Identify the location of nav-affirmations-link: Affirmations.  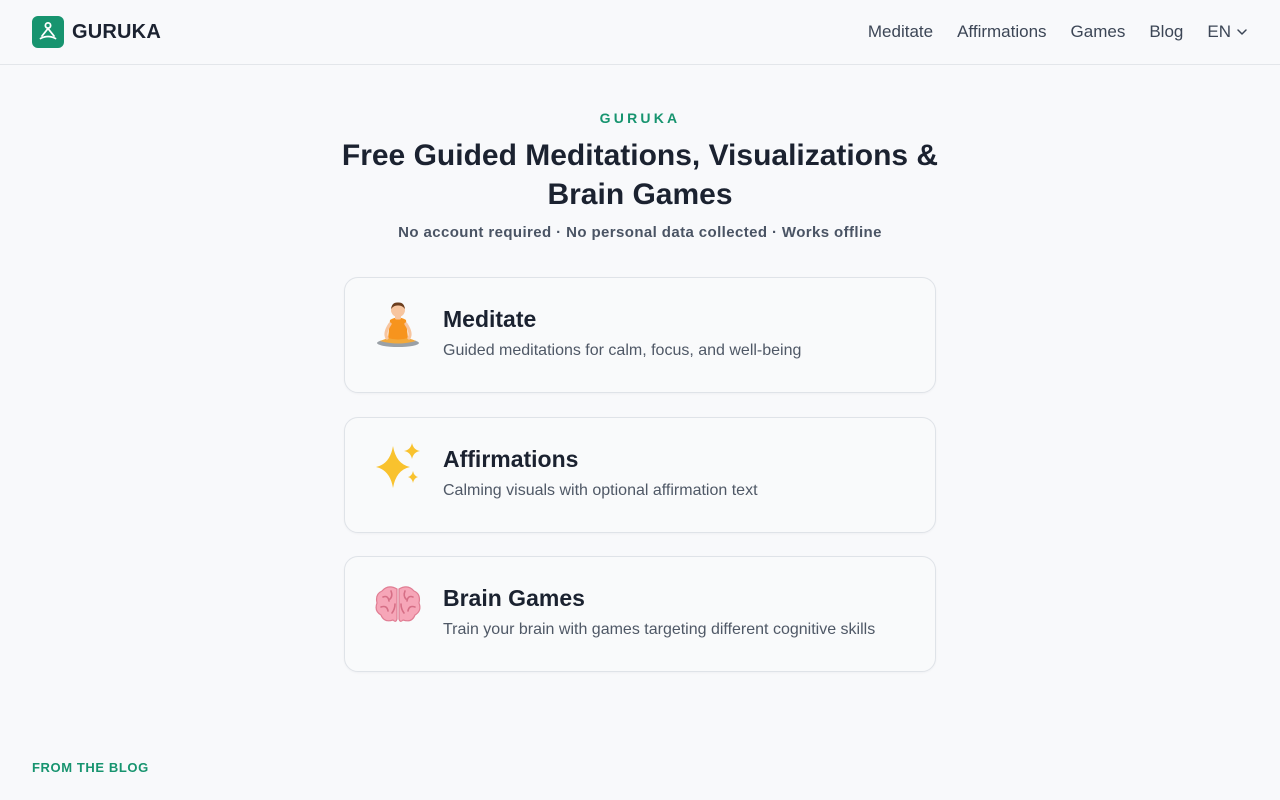
(1001, 32).